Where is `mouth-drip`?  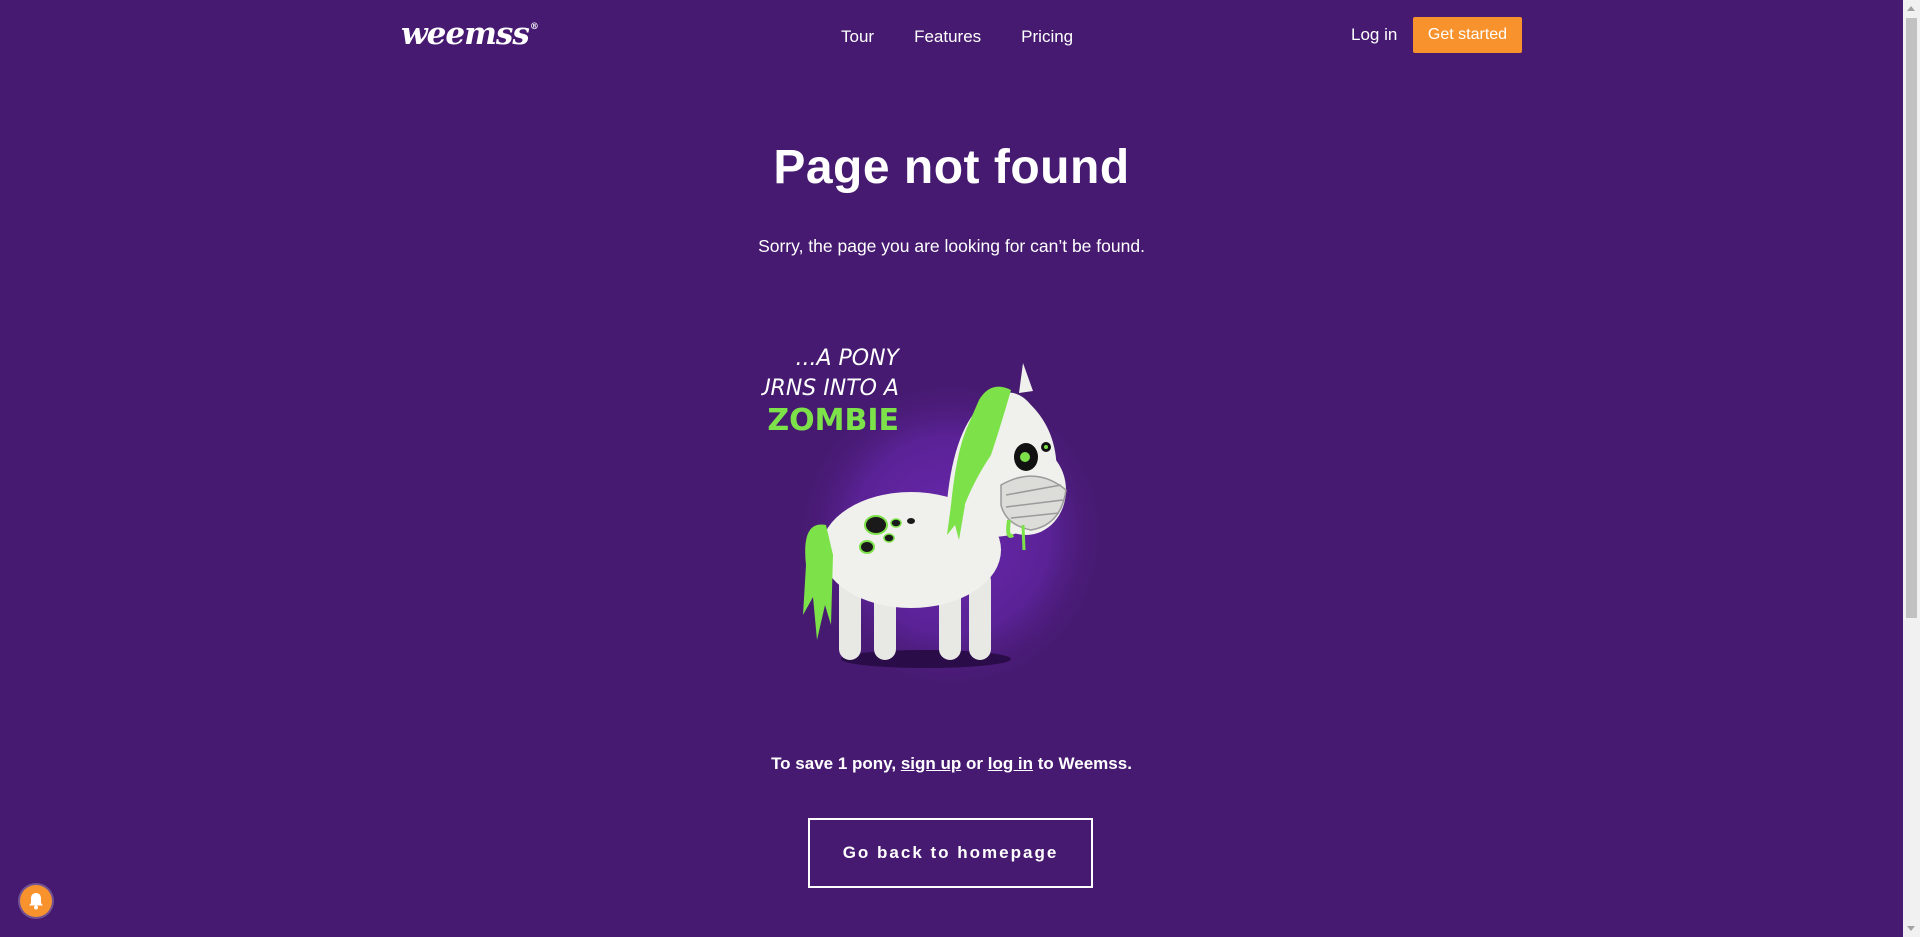
mouth-drip is located at coordinates (1023, 537).